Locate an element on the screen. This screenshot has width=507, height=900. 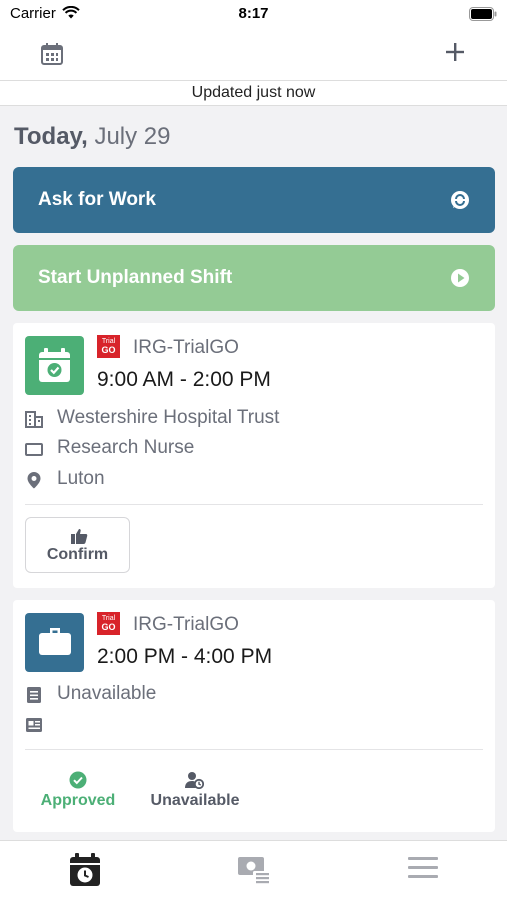
detail-text: Research Nurse is located at coordinates (126, 447).